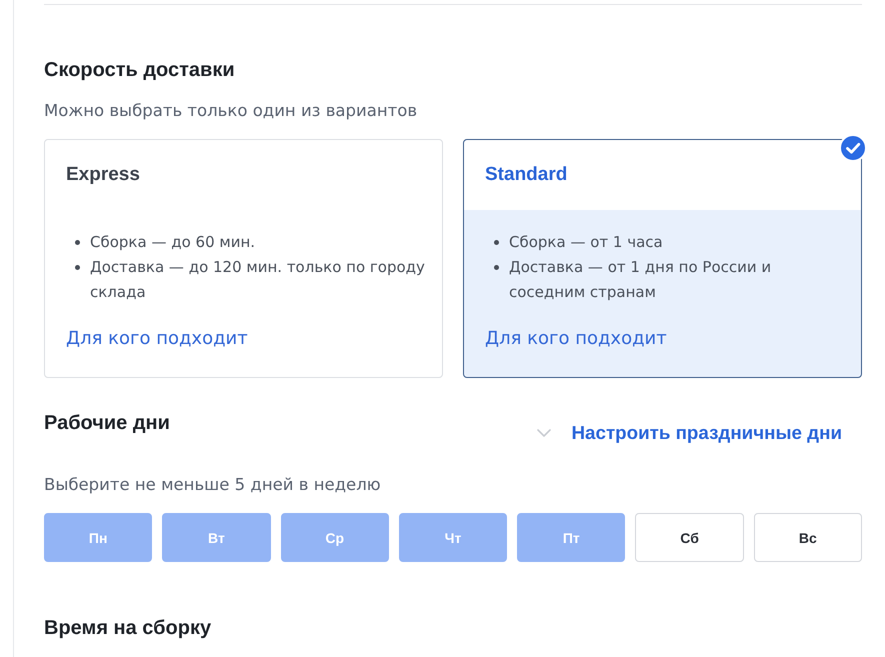 The width and height of the screenshot is (885, 657). What do you see at coordinates (526, 175) in the screenshot?
I see `option-title: Standard` at bounding box center [526, 175].